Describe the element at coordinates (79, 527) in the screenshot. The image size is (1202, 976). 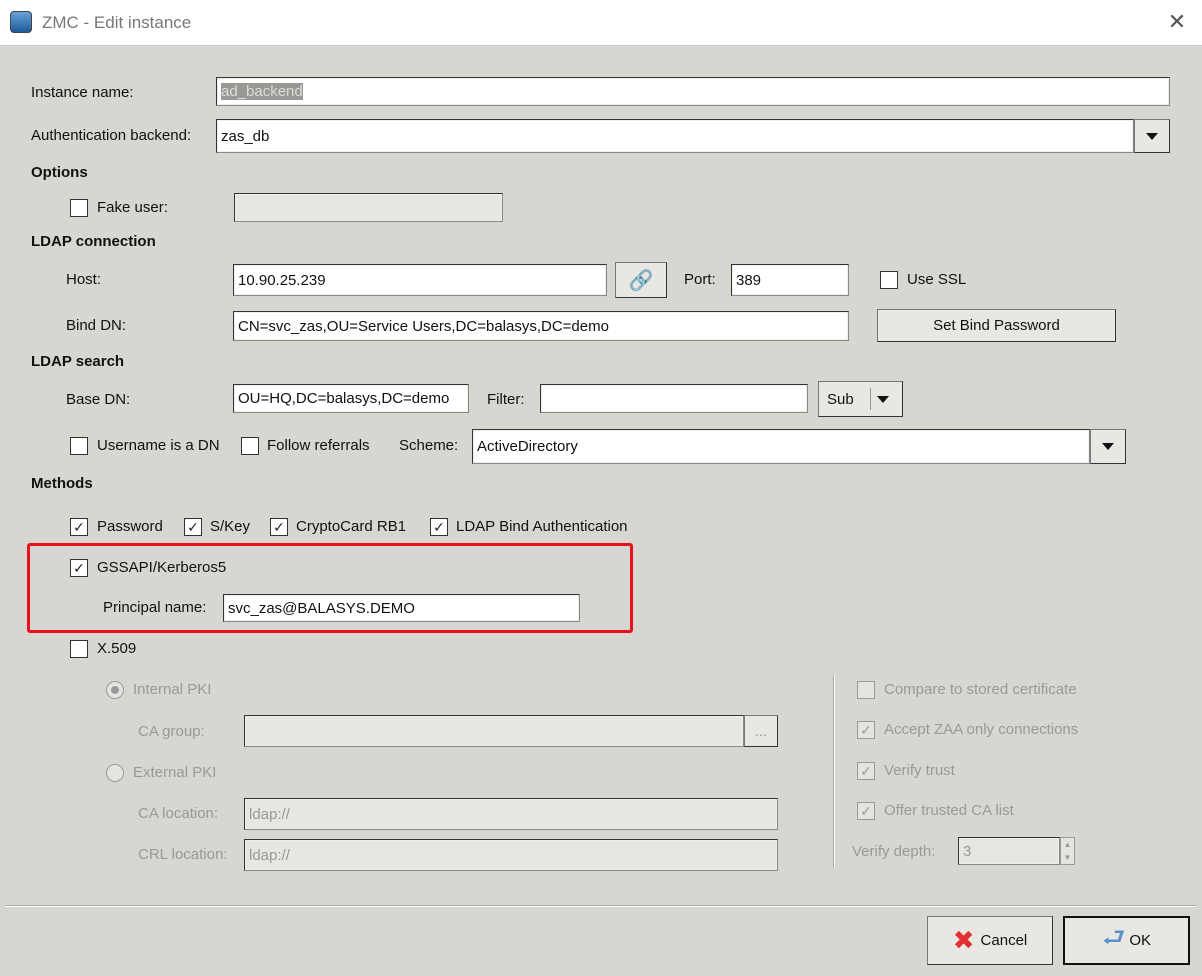
I see `password-checkbox: ✓` at that location.